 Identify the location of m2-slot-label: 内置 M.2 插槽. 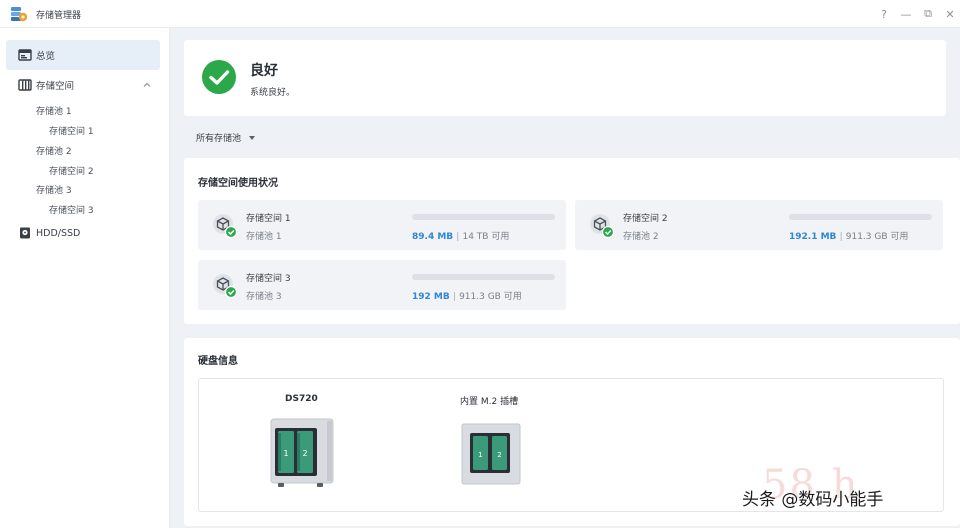
(489, 402).